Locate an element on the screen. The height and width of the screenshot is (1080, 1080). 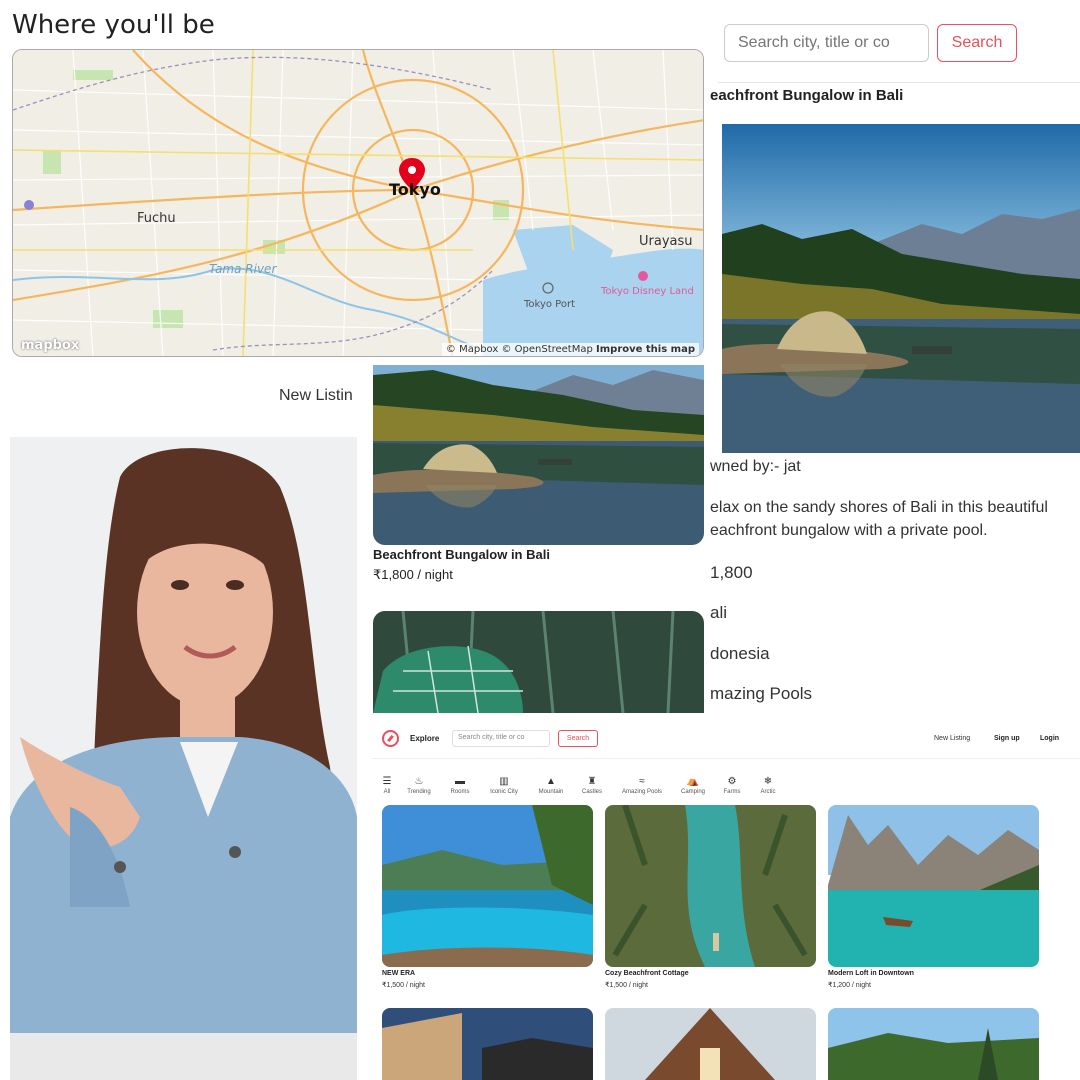
map-label-disney: Tokyo Disney Land is located at coordinates (647, 291).